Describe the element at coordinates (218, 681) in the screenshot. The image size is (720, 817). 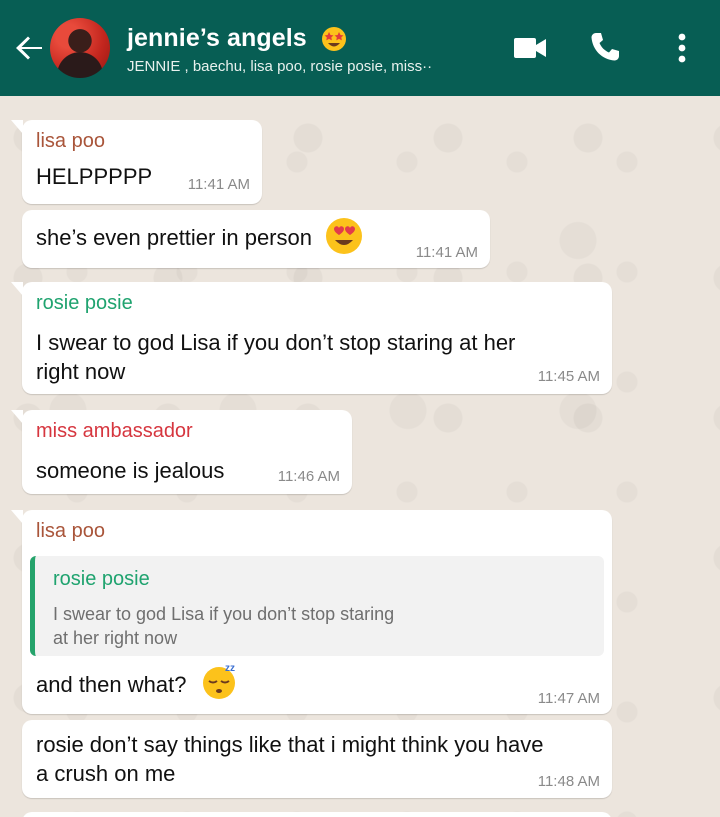
I see `sleeping-emoji: zz` at that location.